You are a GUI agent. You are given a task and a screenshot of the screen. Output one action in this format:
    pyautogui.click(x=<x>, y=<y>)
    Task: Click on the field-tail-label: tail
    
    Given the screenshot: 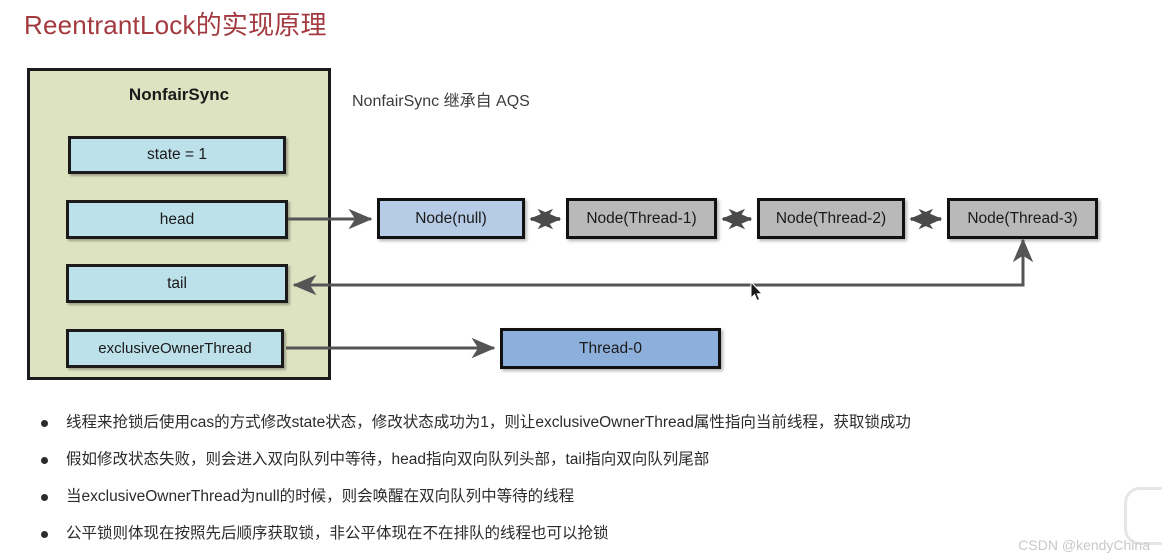 What is the action you would take?
    pyautogui.click(x=177, y=283)
    